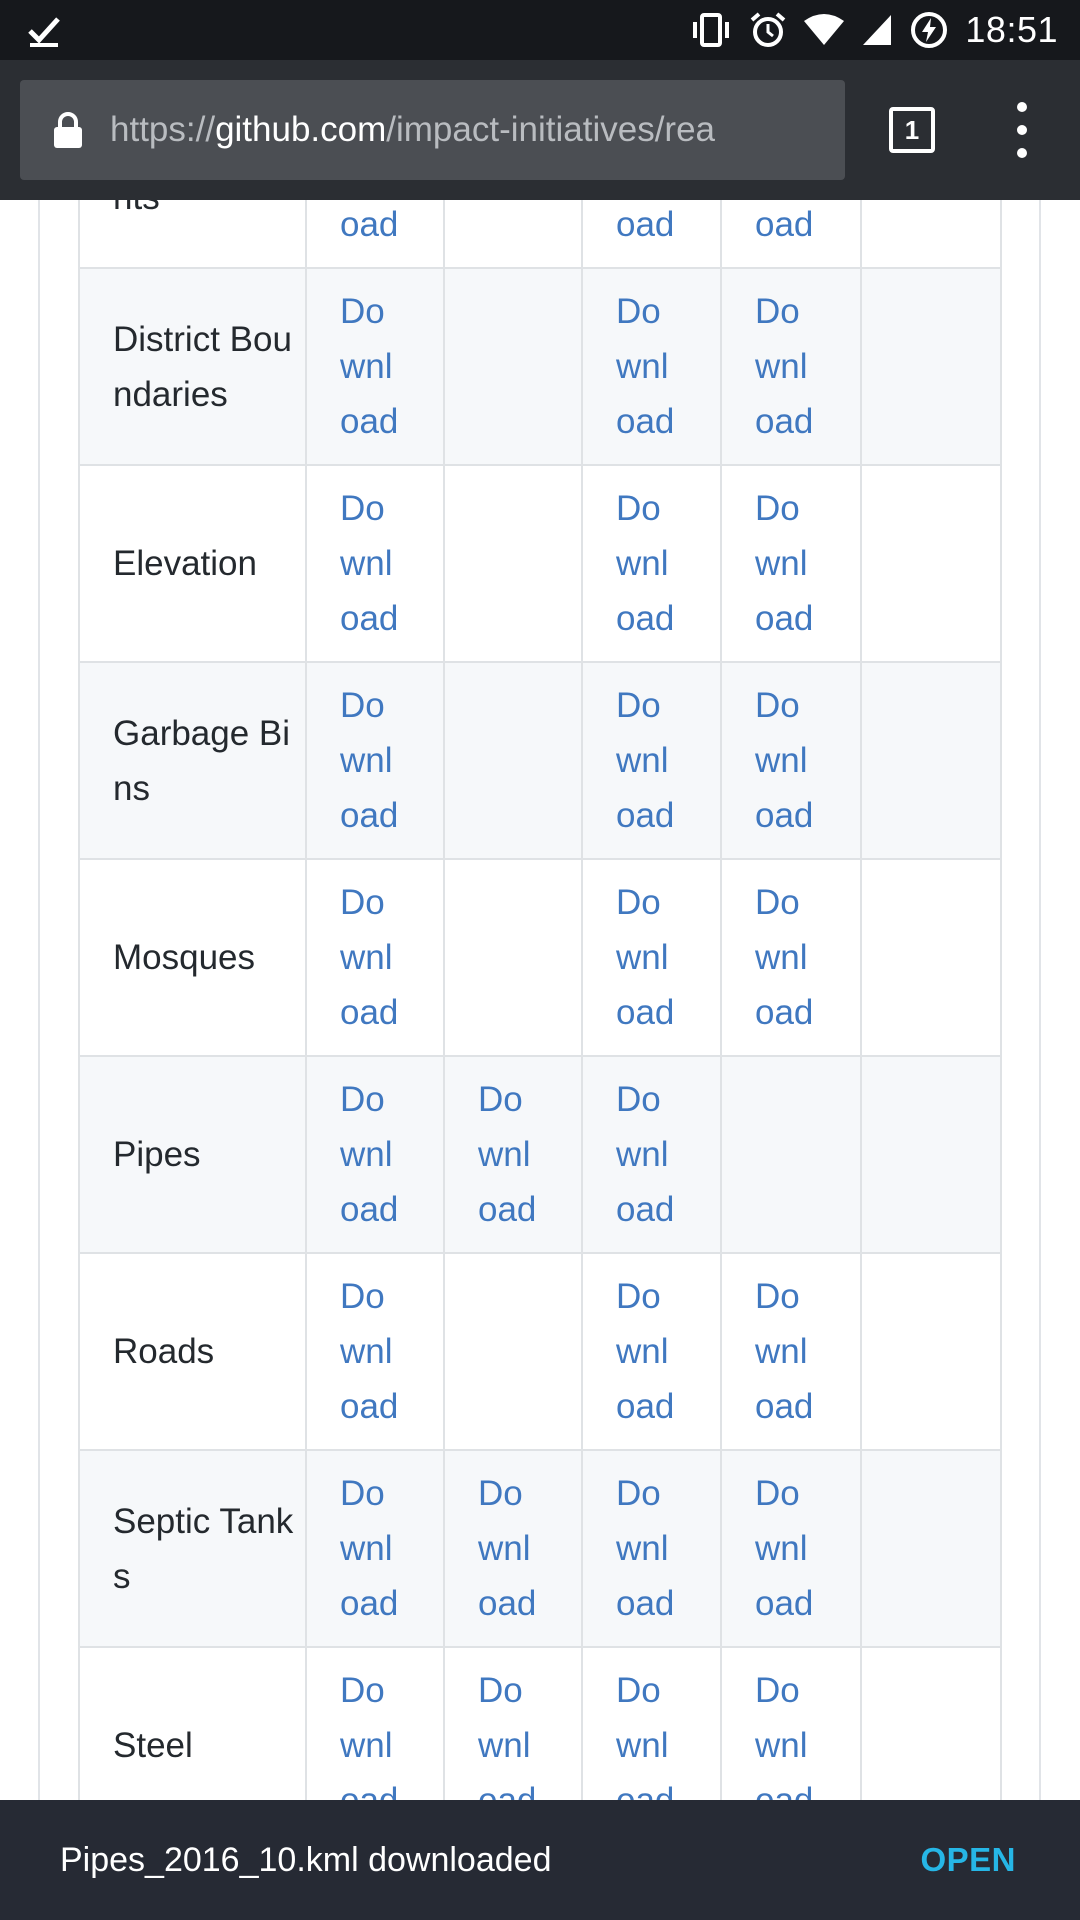  What do you see at coordinates (45, 30) in the screenshot?
I see `checkmark-icon` at bounding box center [45, 30].